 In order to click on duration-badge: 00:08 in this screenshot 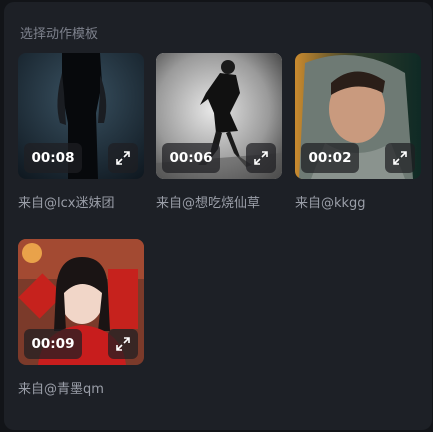, I will do `click(53, 158)`.